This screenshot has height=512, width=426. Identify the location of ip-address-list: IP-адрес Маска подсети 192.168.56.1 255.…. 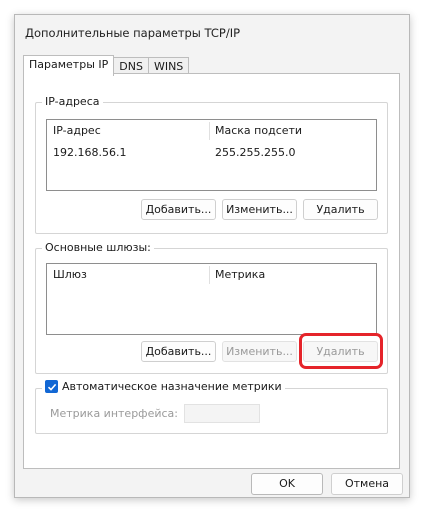
(211, 155).